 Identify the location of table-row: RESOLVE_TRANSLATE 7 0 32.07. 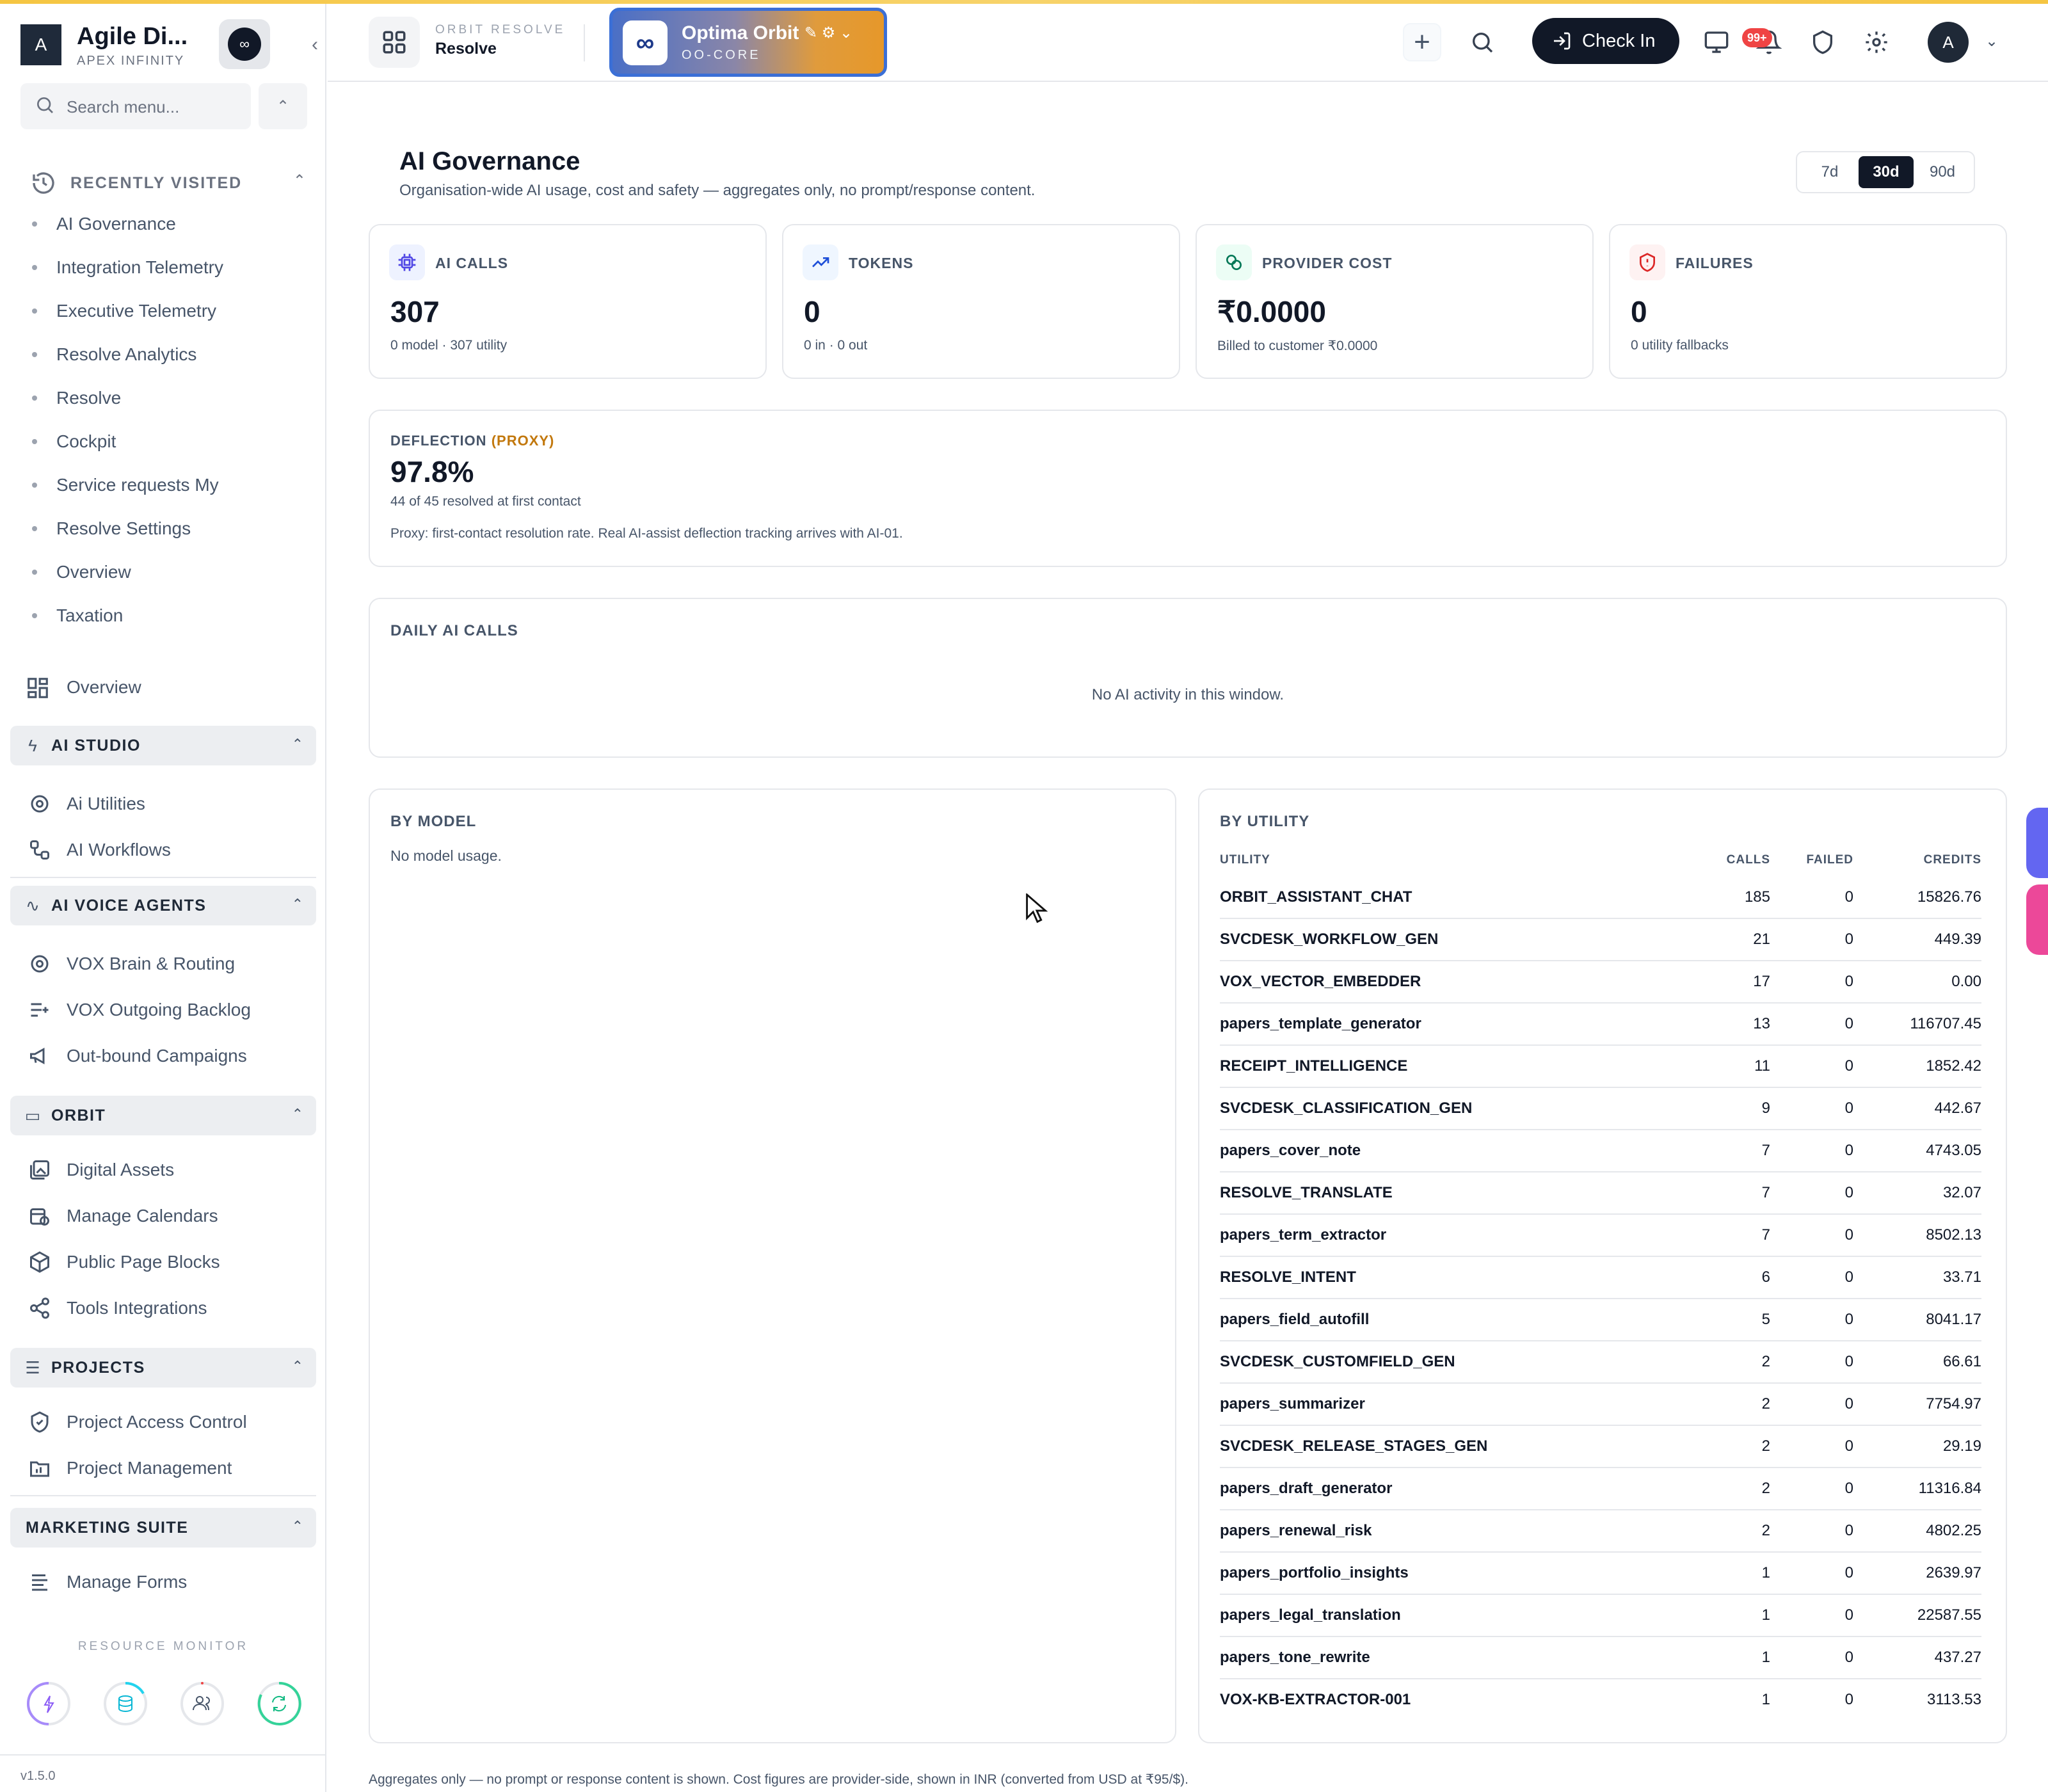
(1600, 1193).